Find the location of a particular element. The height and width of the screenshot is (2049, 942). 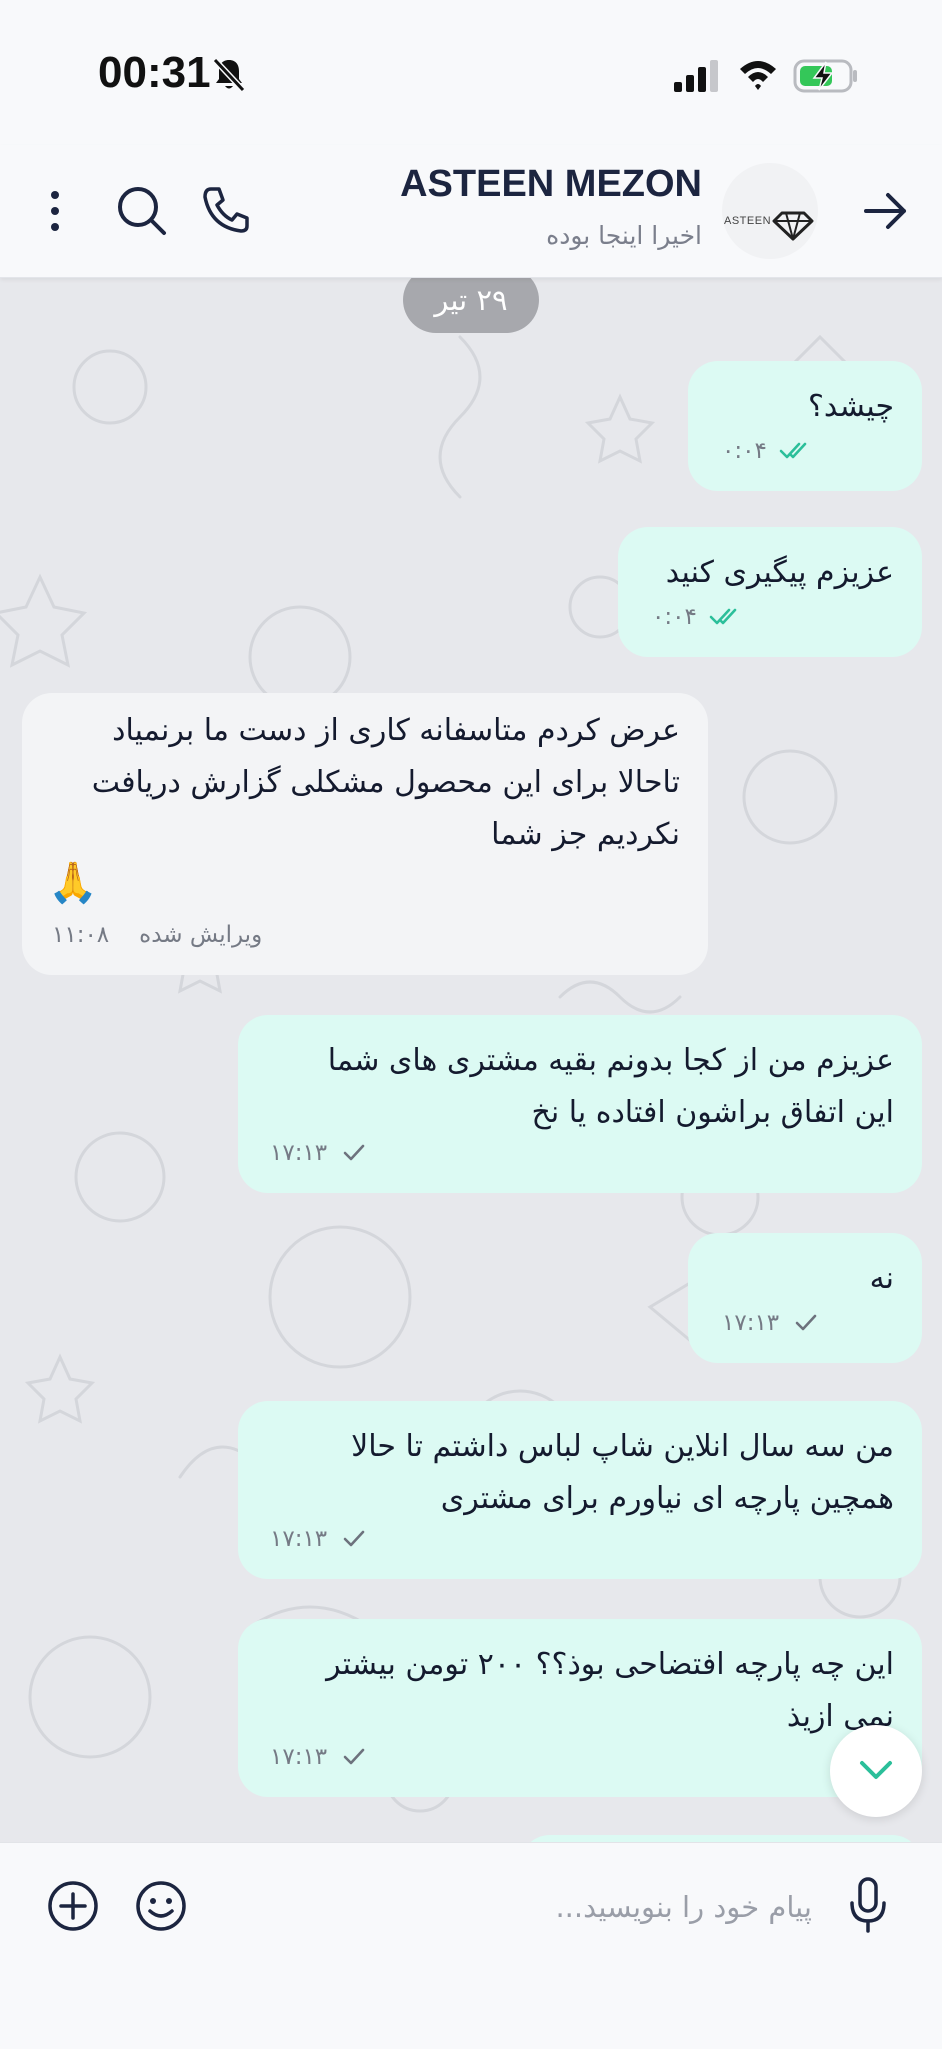

edited-label: ویرایش شده is located at coordinates (201, 935).